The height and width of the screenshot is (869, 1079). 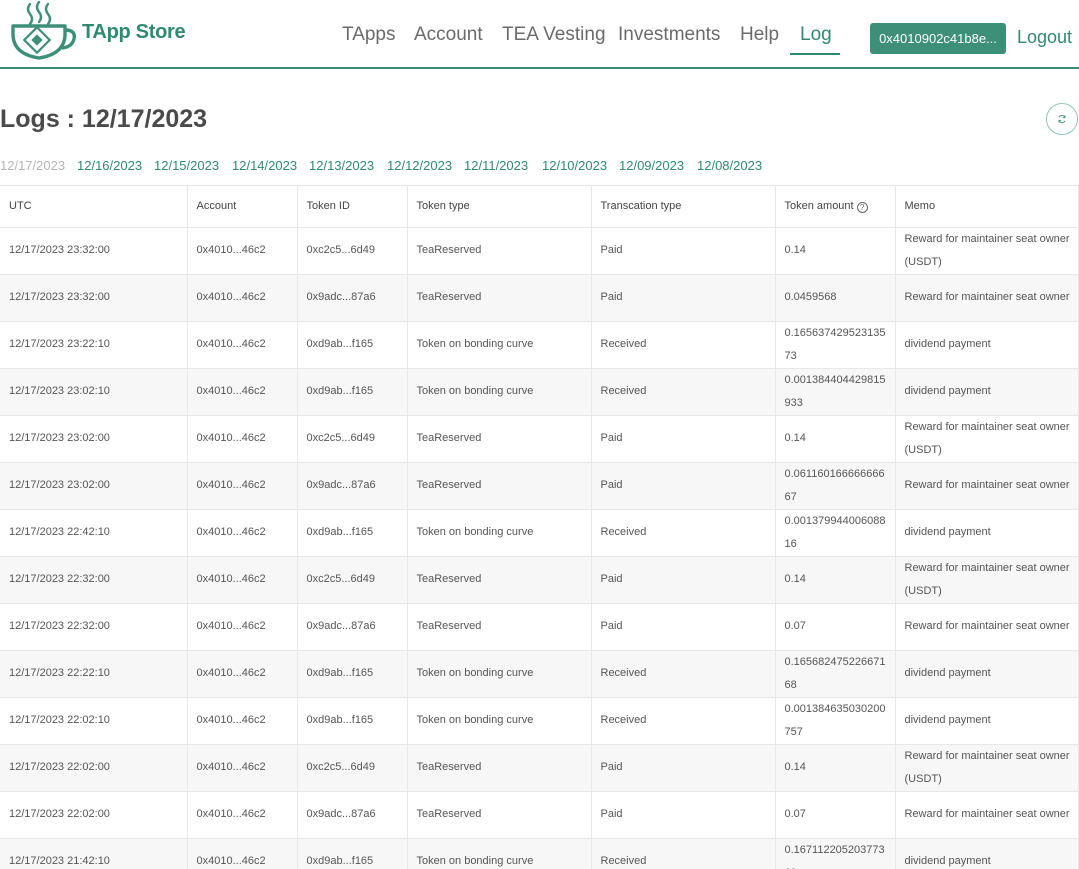 What do you see at coordinates (1062, 119) in the screenshot?
I see `refresh-button` at bounding box center [1062, 119].